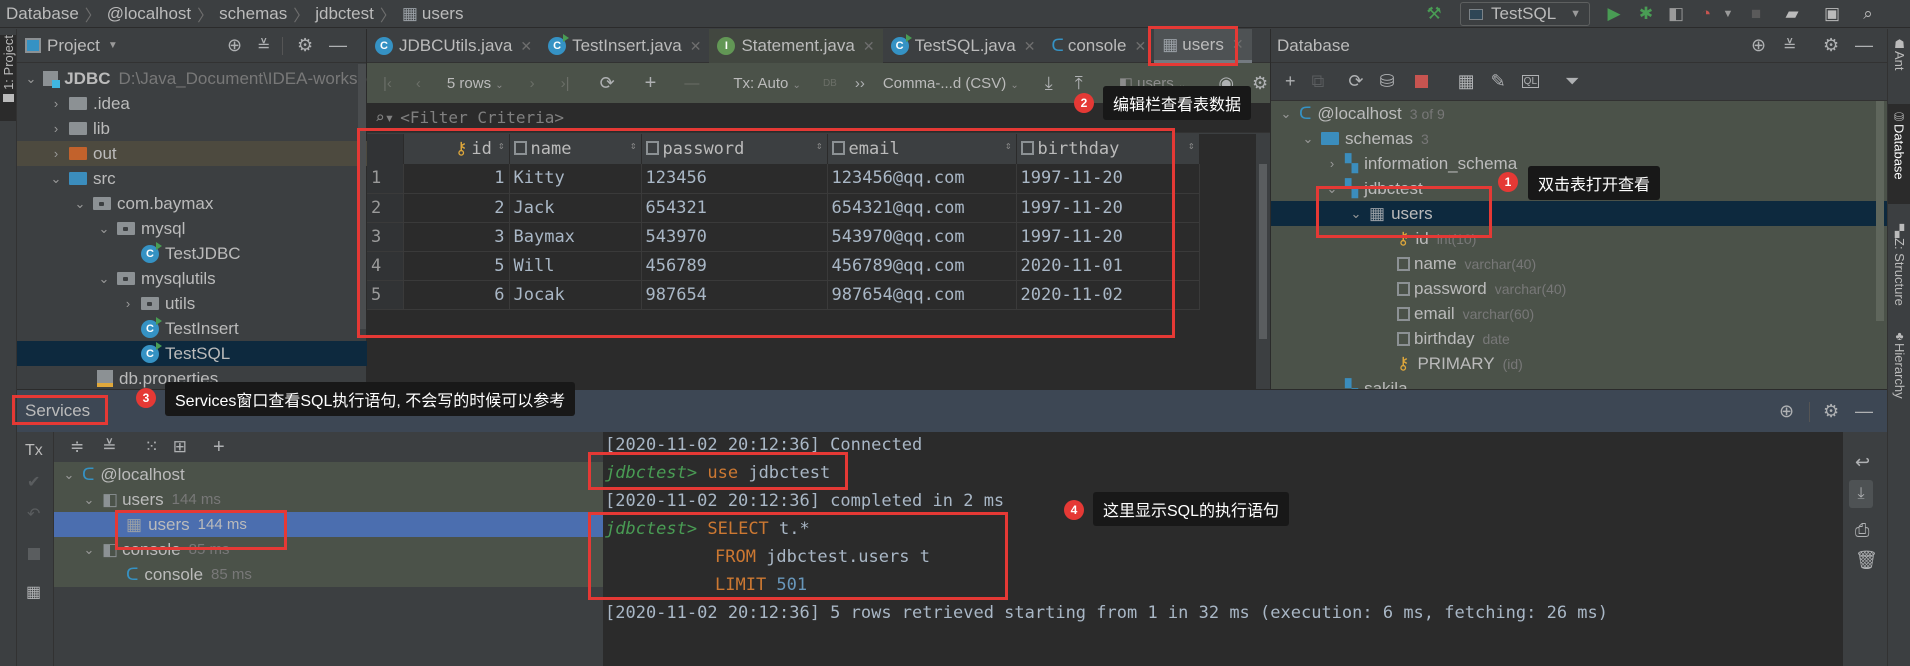 This screenshot has width=1910, height=666. Describe the element at coordinates (1049, 83) in the screenshot. I see `download-icon: ⤓` at that location.